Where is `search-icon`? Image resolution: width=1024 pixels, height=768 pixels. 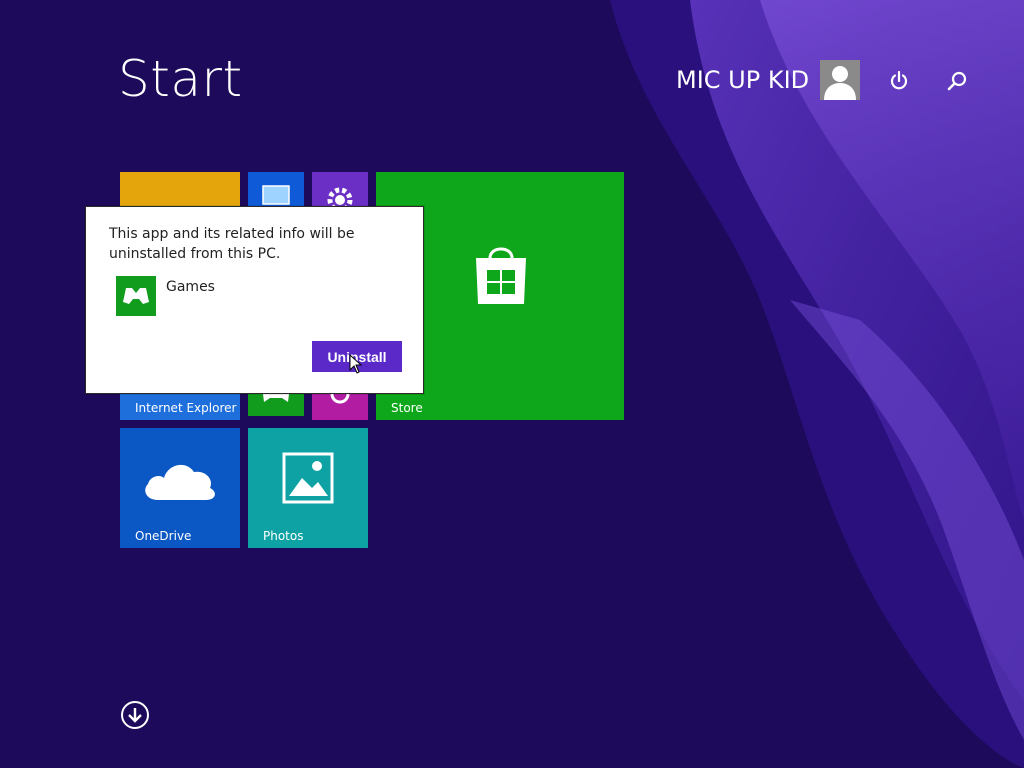
search-icon is located at coordinates (957, 81).